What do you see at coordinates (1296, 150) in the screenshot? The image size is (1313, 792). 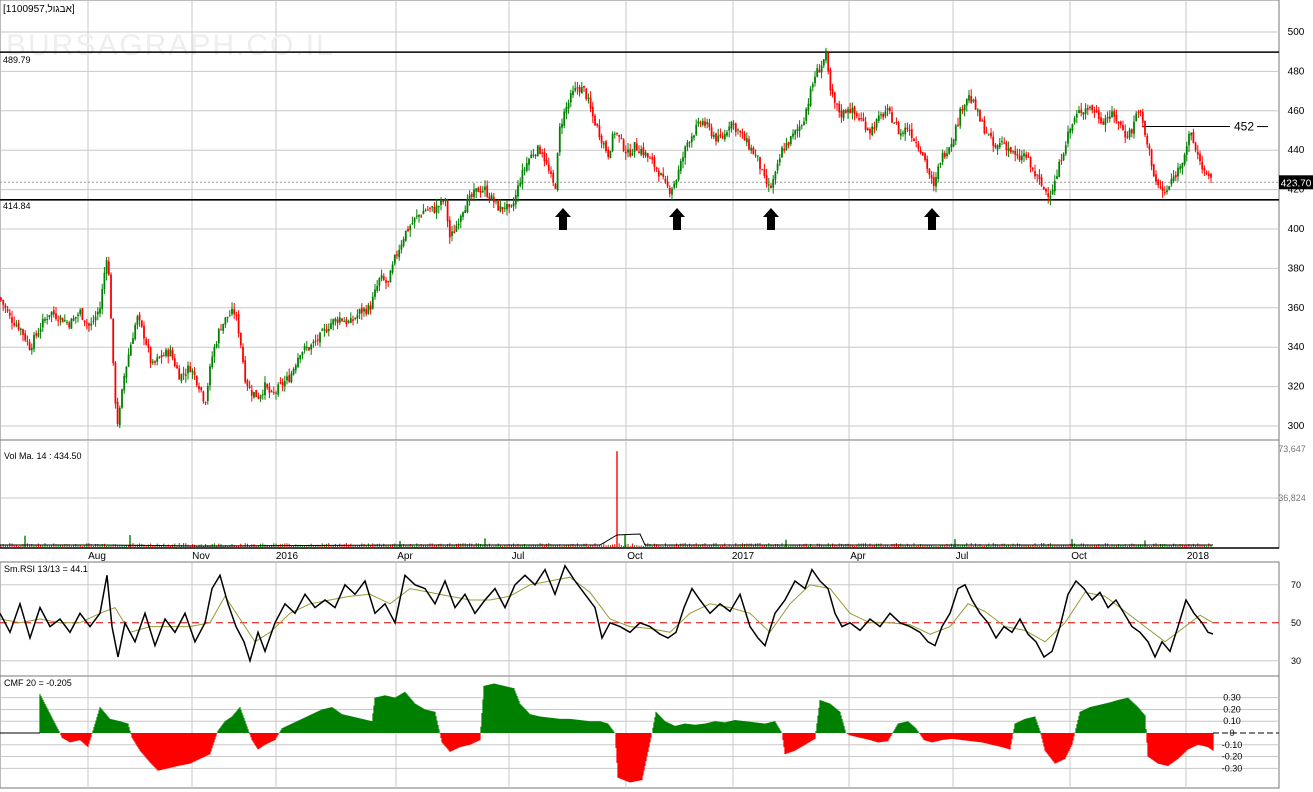 I see `price-tick-label: 440` at bounding box center [1296, 150].